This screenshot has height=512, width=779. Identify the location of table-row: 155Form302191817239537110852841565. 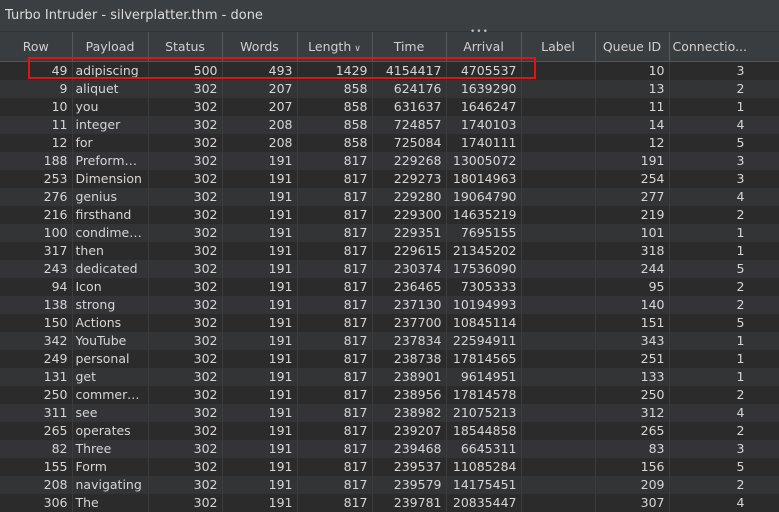
(389, 467).